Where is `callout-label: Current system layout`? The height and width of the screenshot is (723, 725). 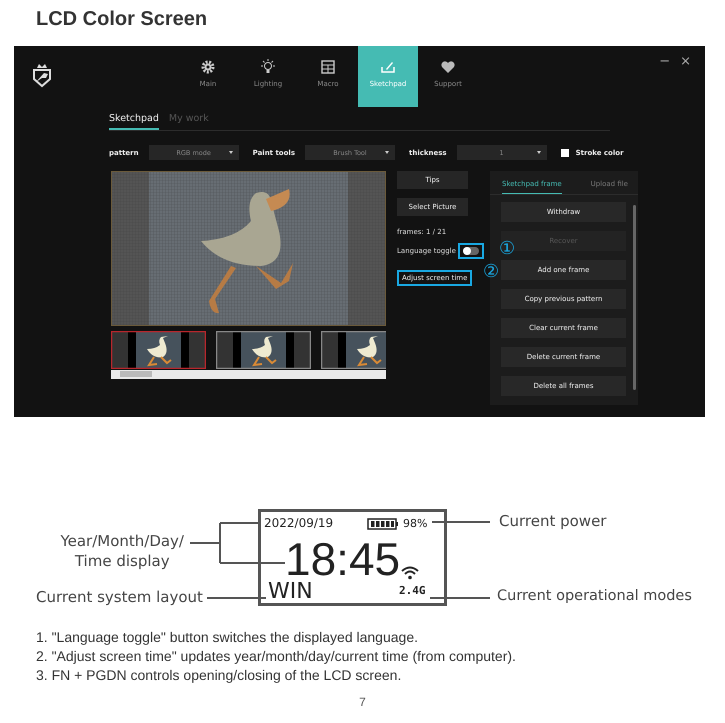 callout-label: Current system layout is located at coordinates (119, 597).